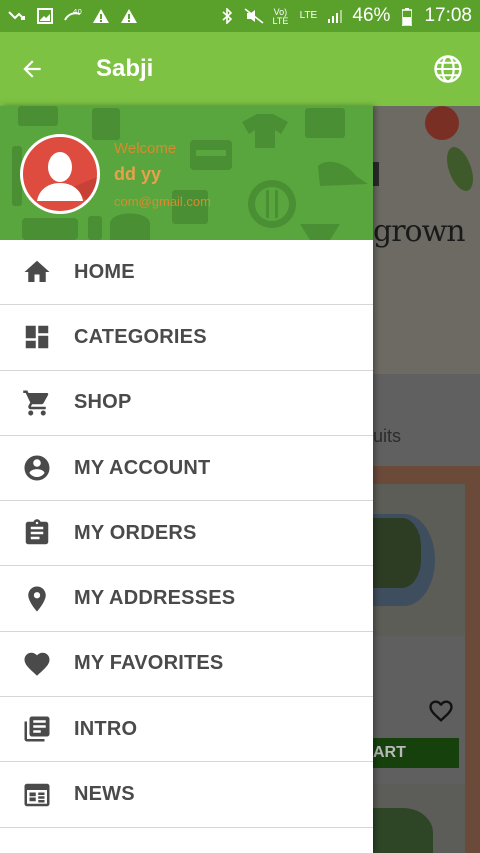 The width and height of the screenshot is (480, 853). What do you see at coordinates (140, 336) in the screenshot?
I see `menu-item-label: CATEGORIES` at bounding box center [140, 336].